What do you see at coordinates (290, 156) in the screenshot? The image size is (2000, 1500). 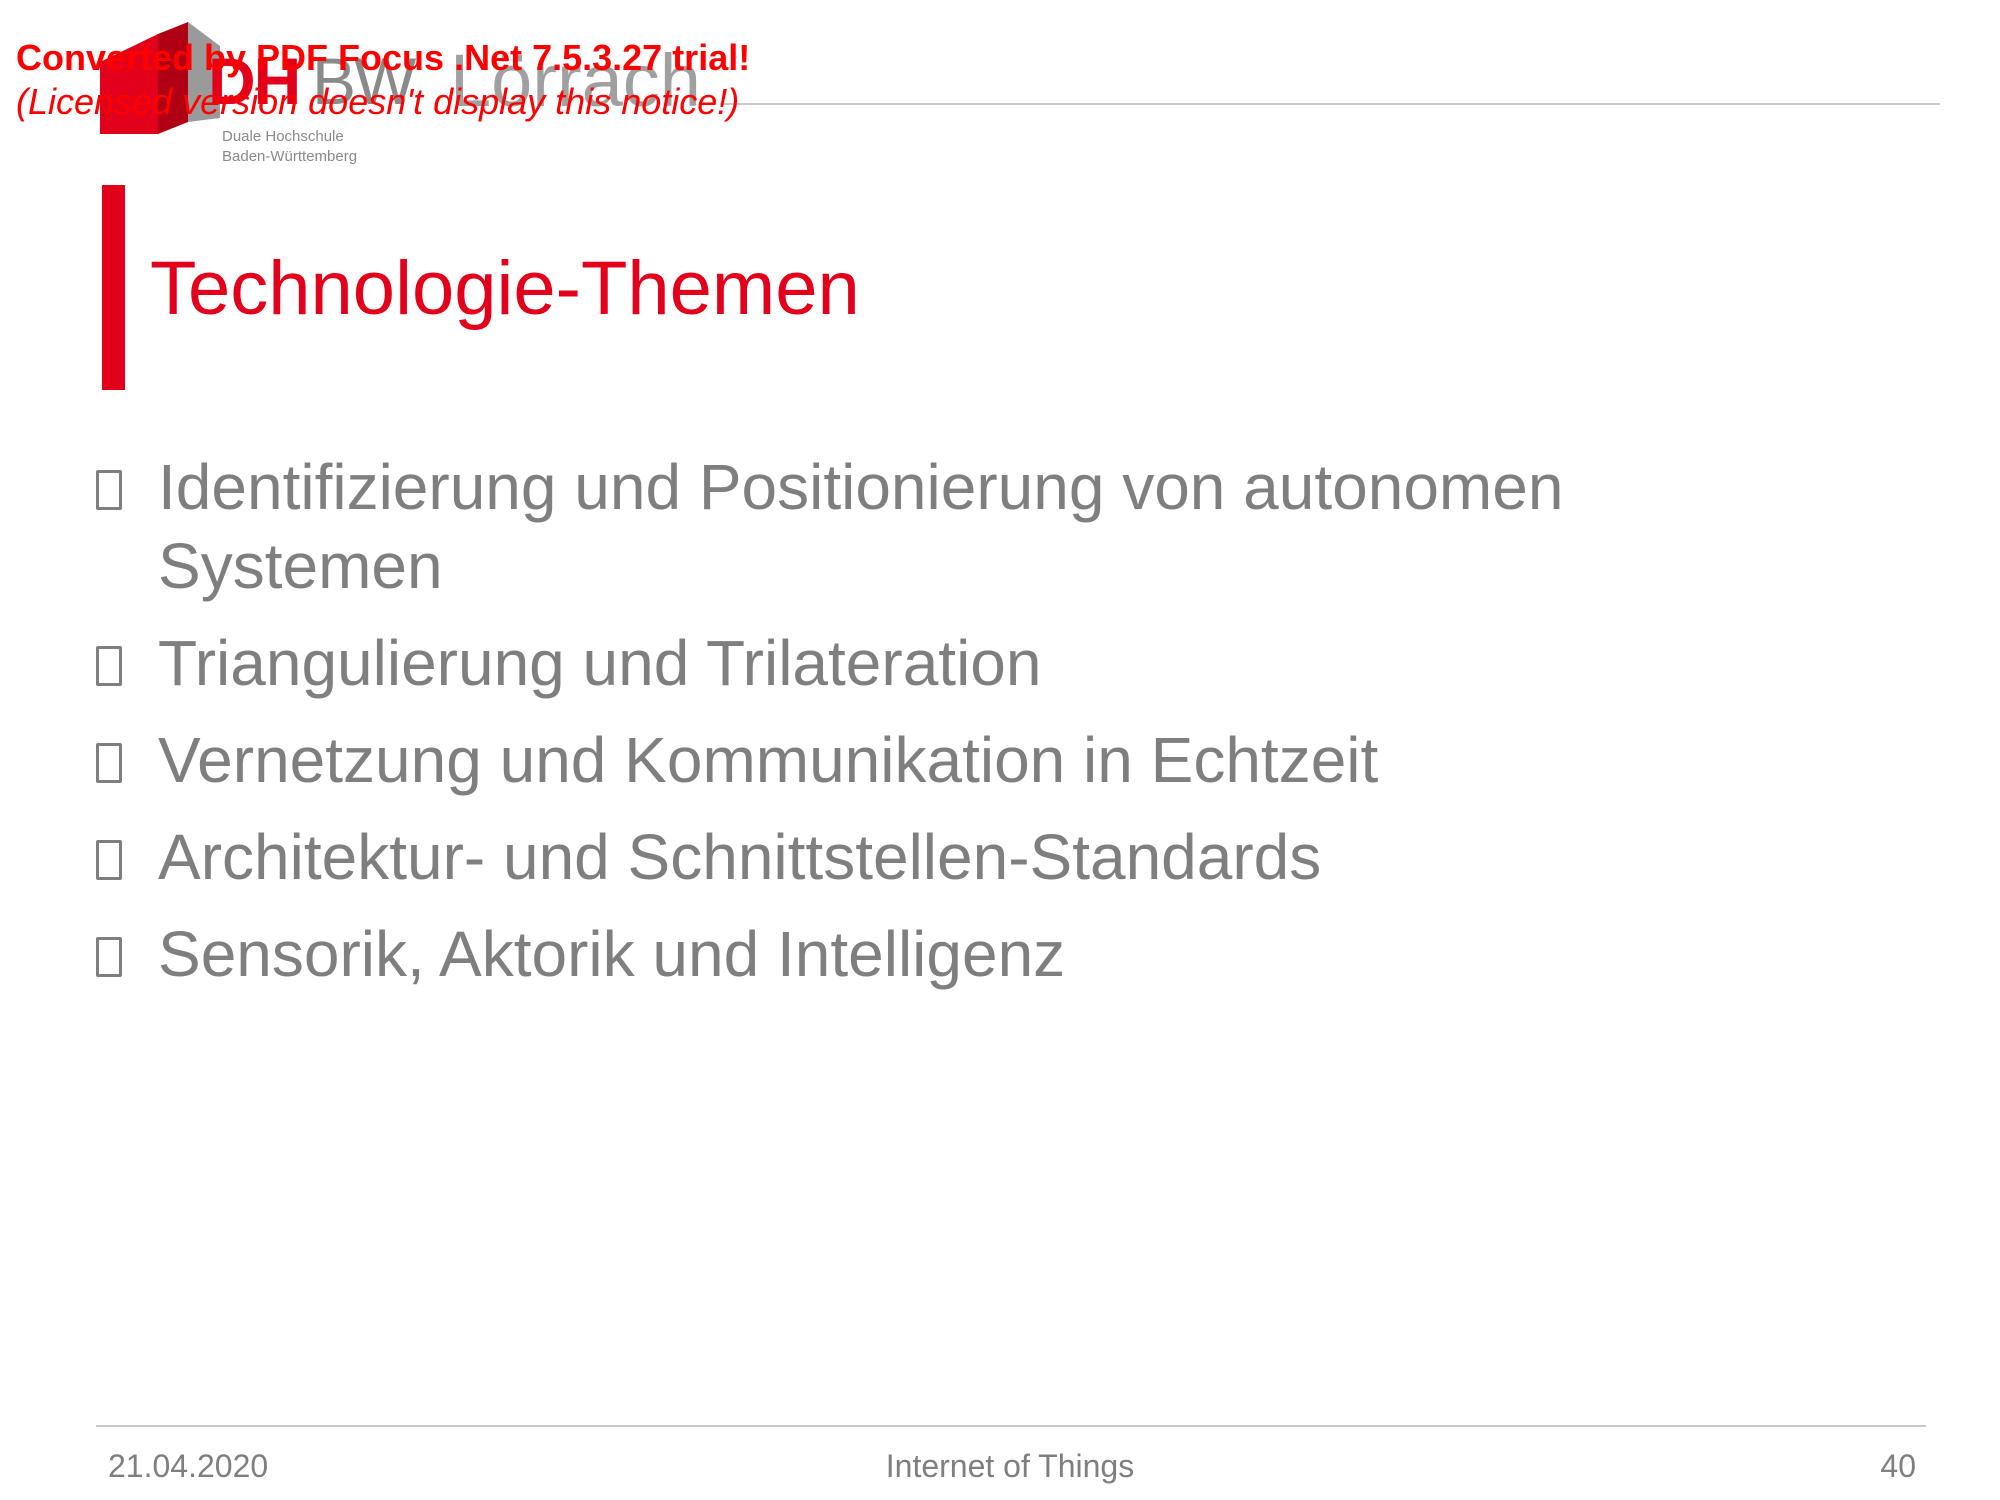 I see `logo-subtitle-line2: Baden-Württemberg` at bounding box center [290, 156].